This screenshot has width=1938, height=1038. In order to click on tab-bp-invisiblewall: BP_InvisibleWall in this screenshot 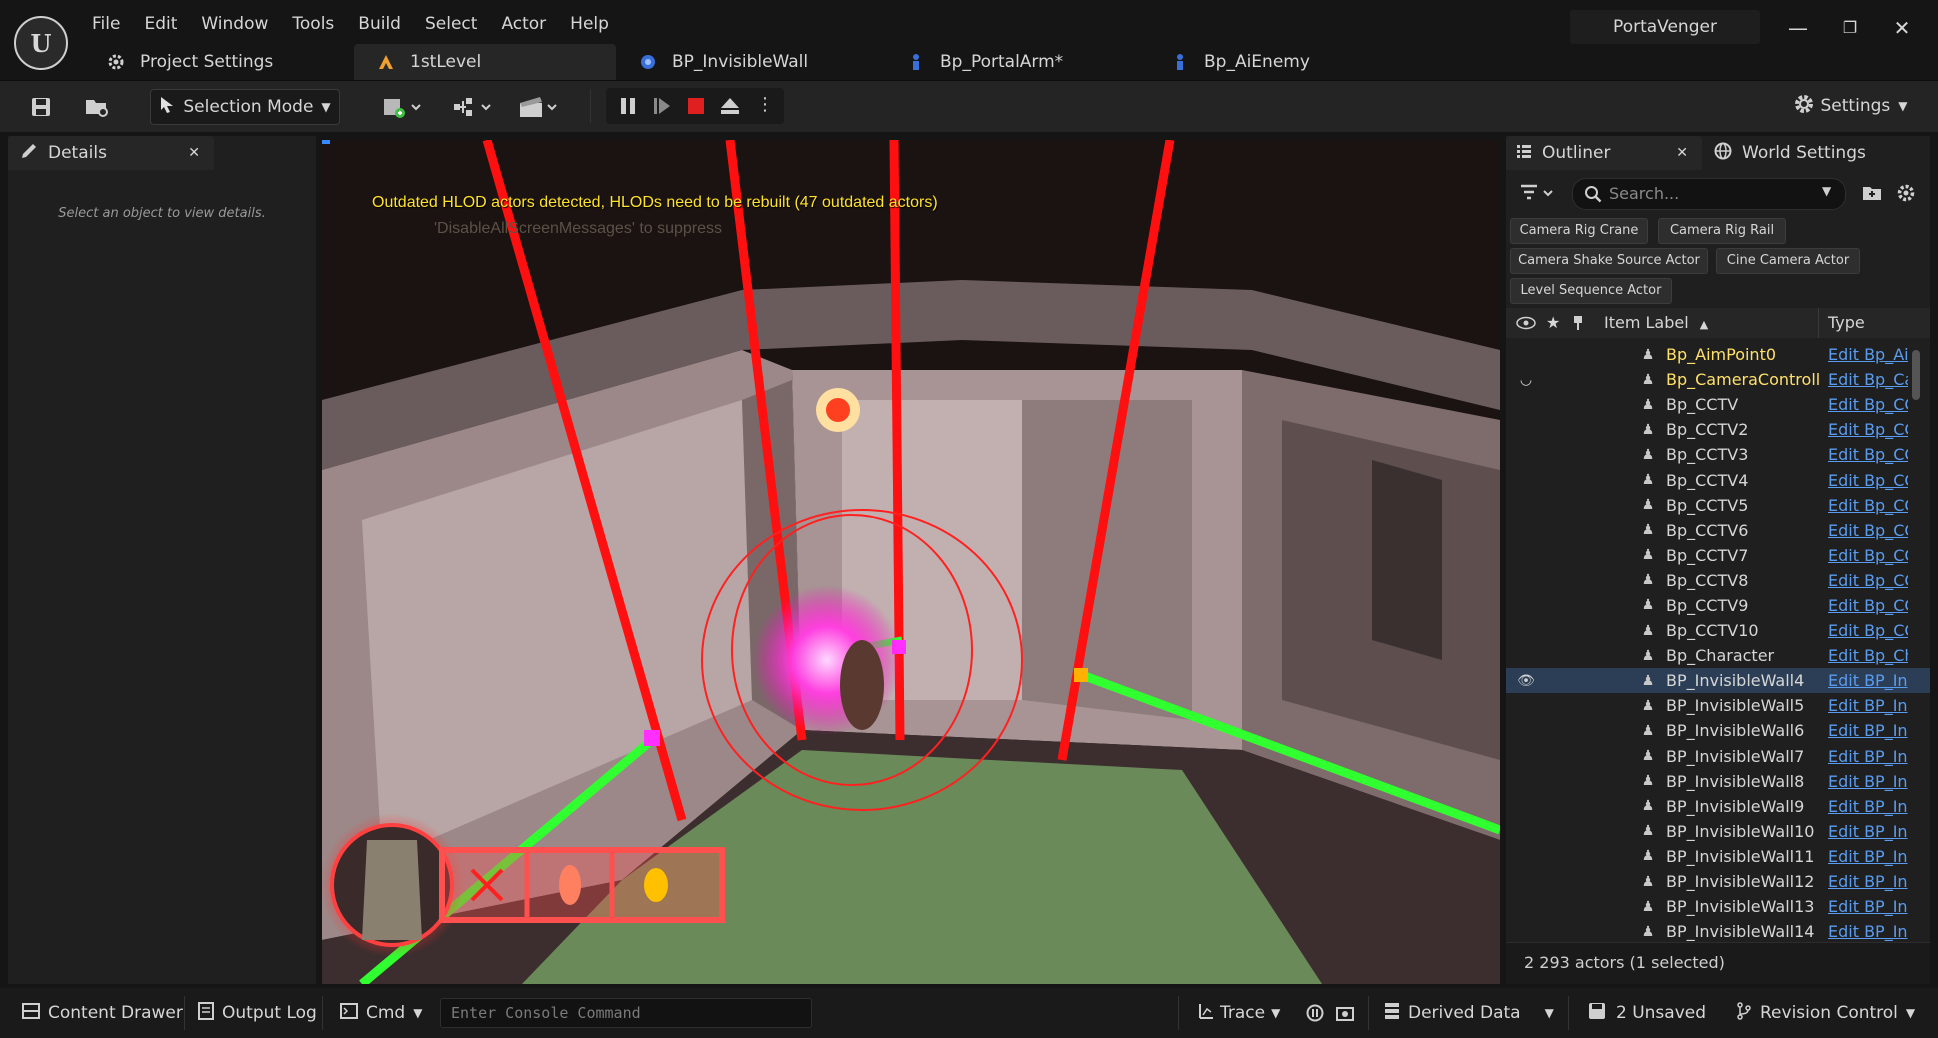, I will do `click(750, 62)`.